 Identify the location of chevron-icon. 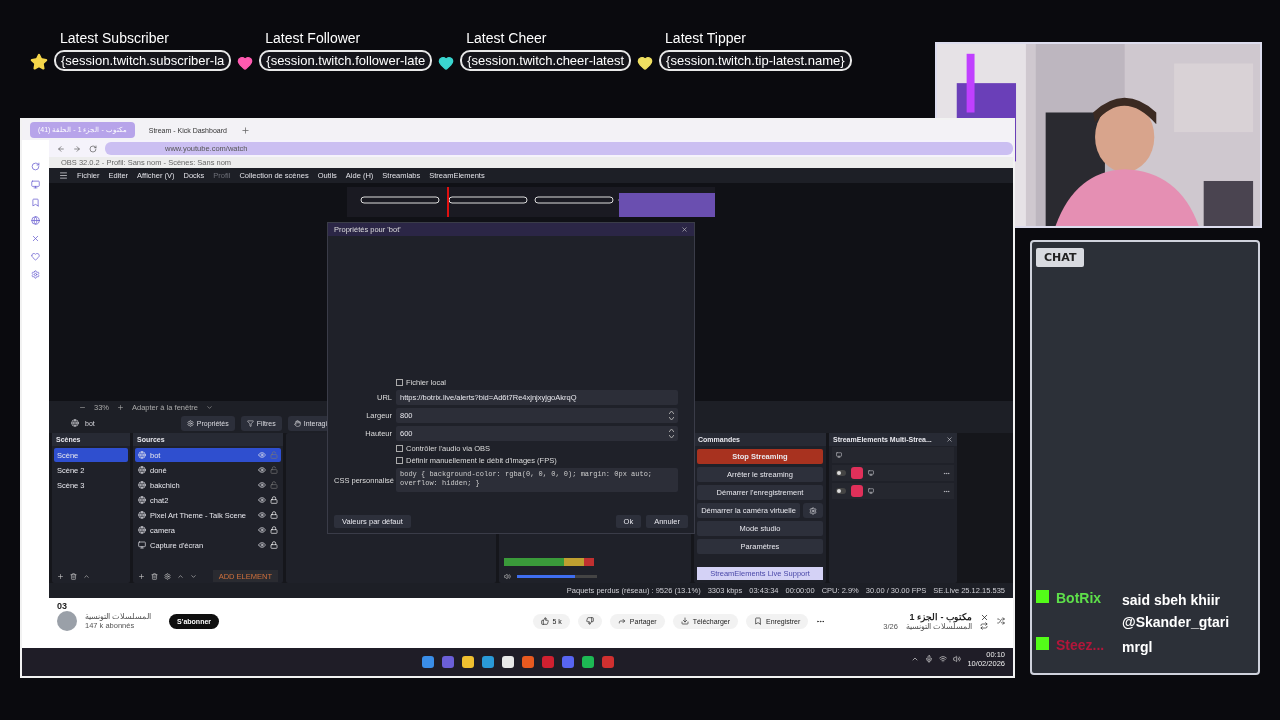
(915, 659).